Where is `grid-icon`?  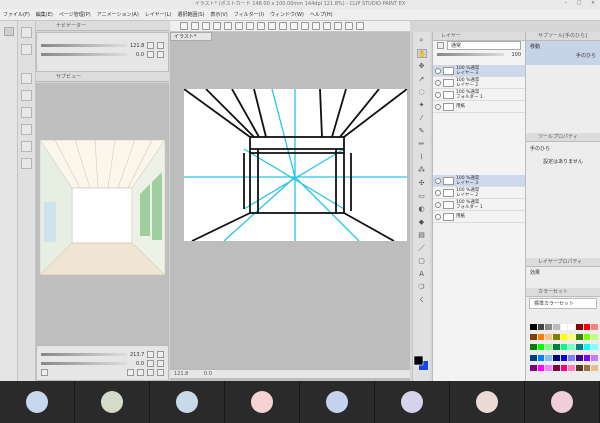 grid-icon is located at coordinates (327, 26).